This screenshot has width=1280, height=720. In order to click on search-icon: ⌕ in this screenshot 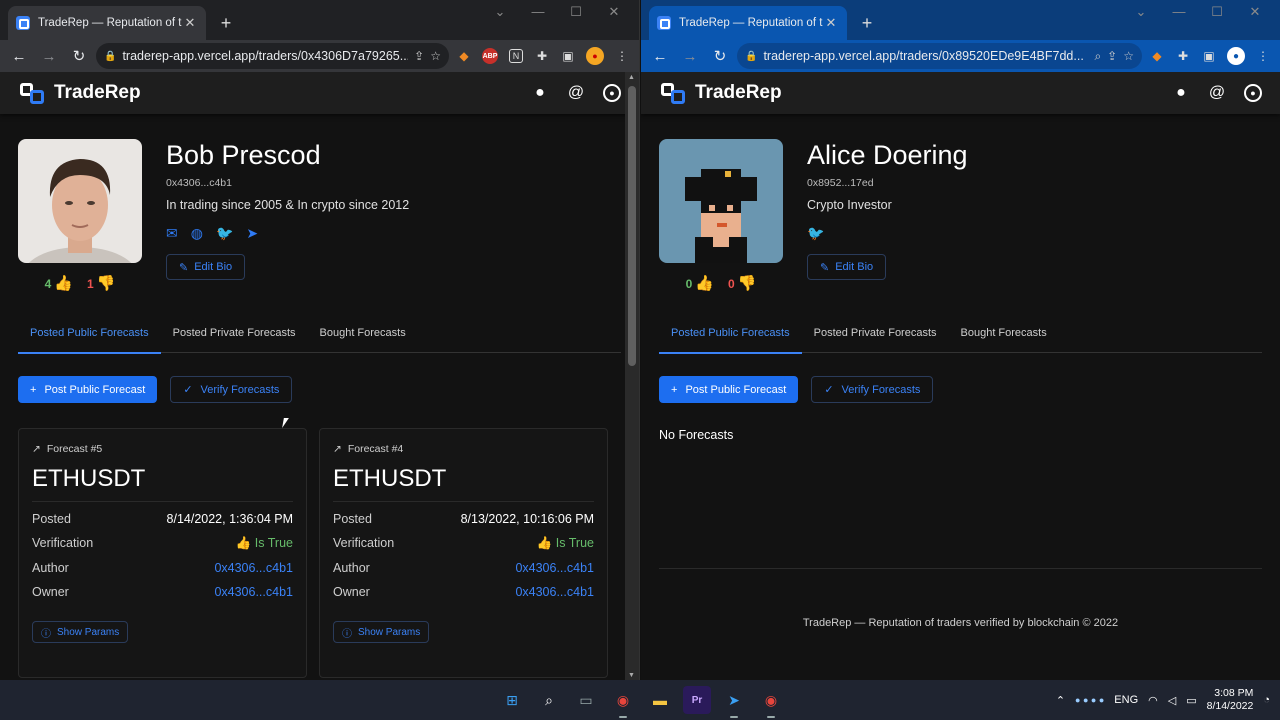, I will do `click(549, 700)`.